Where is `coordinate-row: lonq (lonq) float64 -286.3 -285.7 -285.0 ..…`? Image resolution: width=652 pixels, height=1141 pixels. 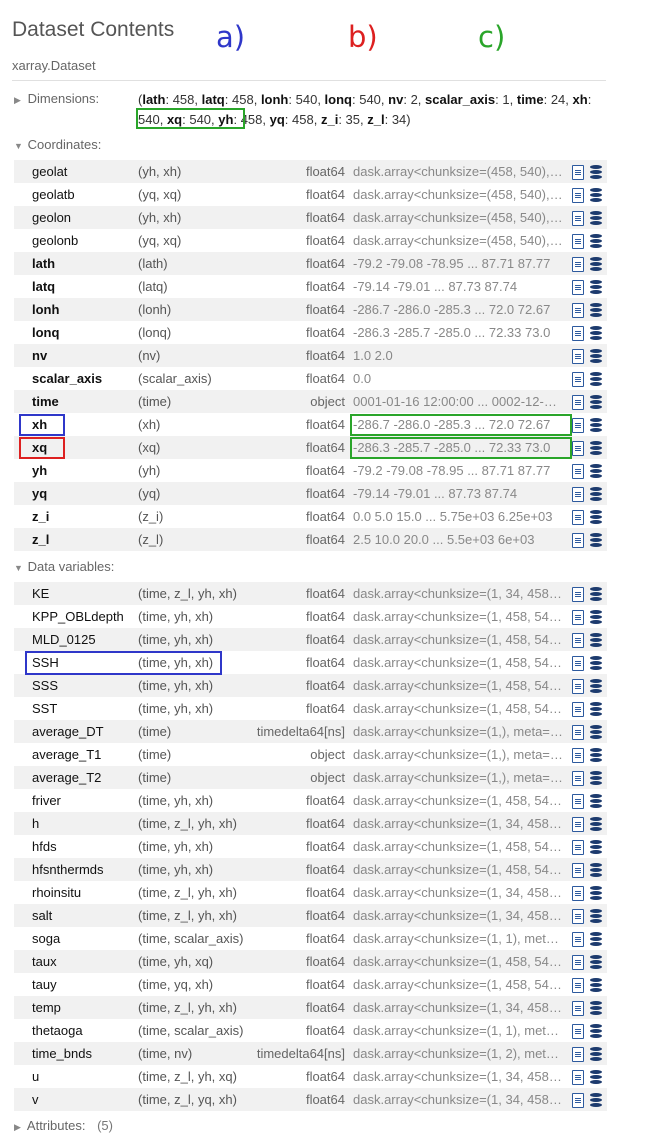 coordinate-row: lonq (lonq) float64 -286.3 -285.7 -285.0 ..… is located at coordinates (310, 332).